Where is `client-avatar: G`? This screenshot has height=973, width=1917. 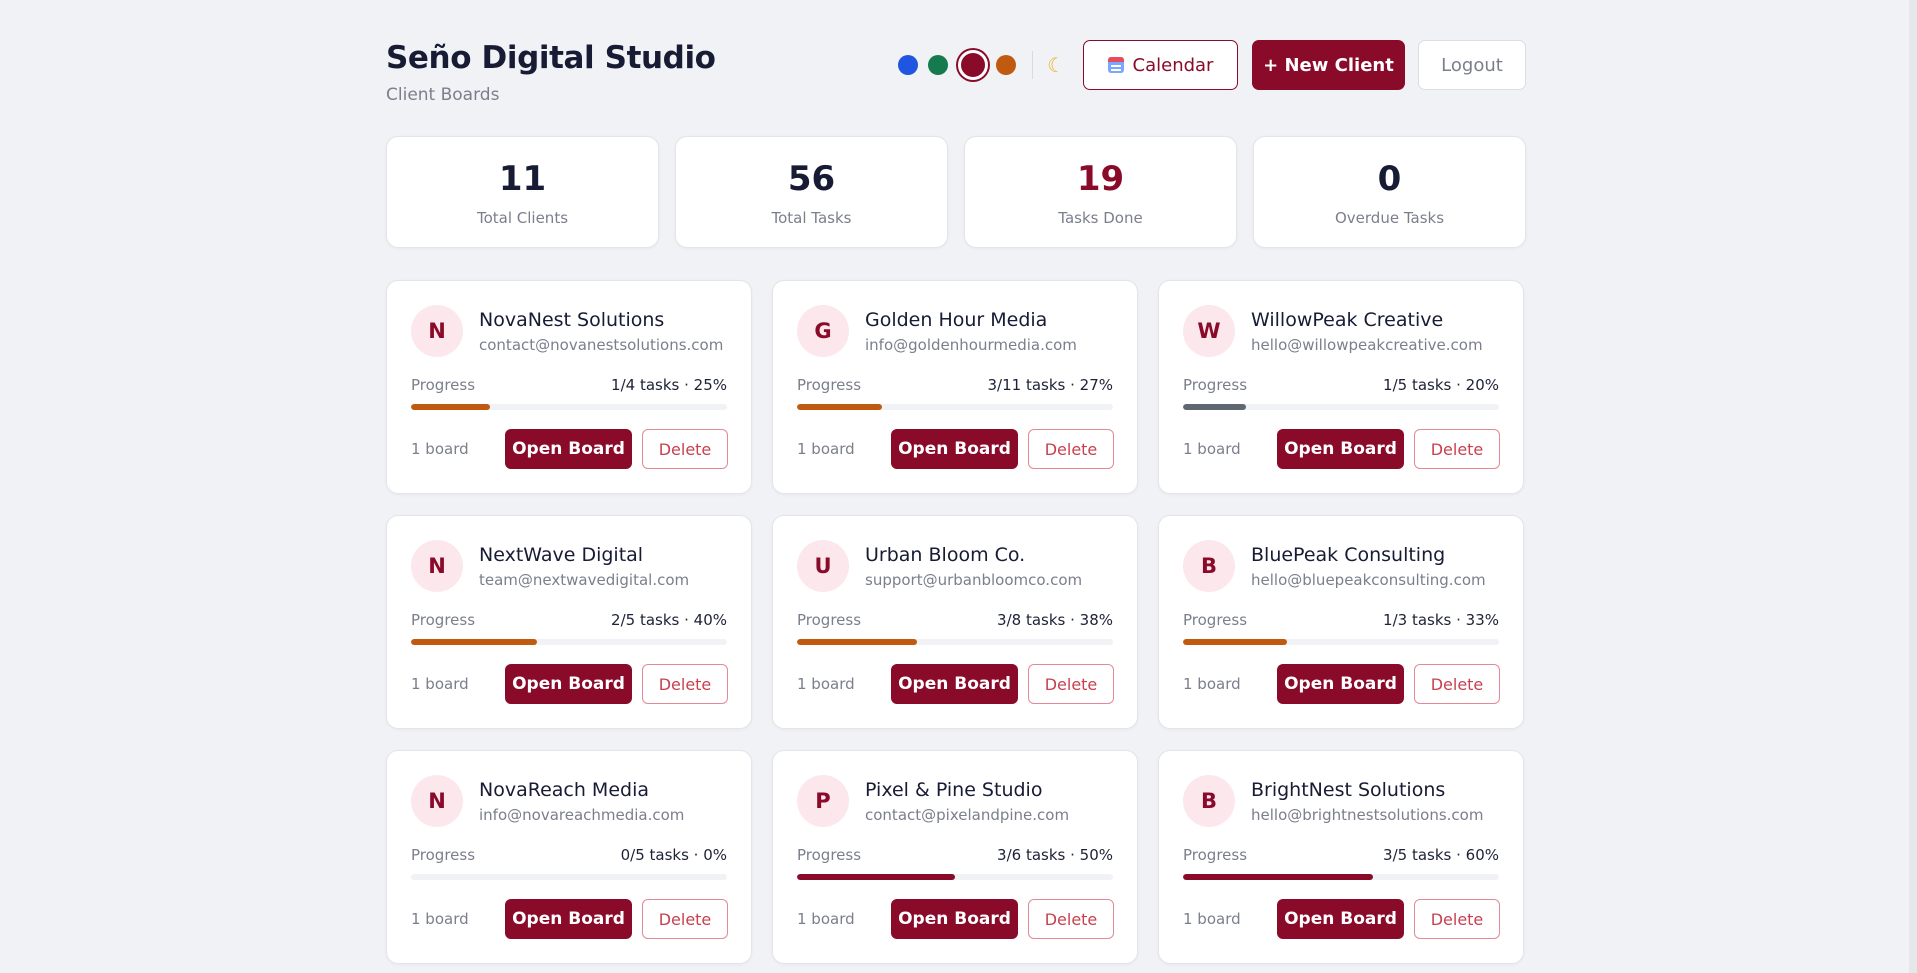 client-avatar: G is located at coordinates (823, 331).